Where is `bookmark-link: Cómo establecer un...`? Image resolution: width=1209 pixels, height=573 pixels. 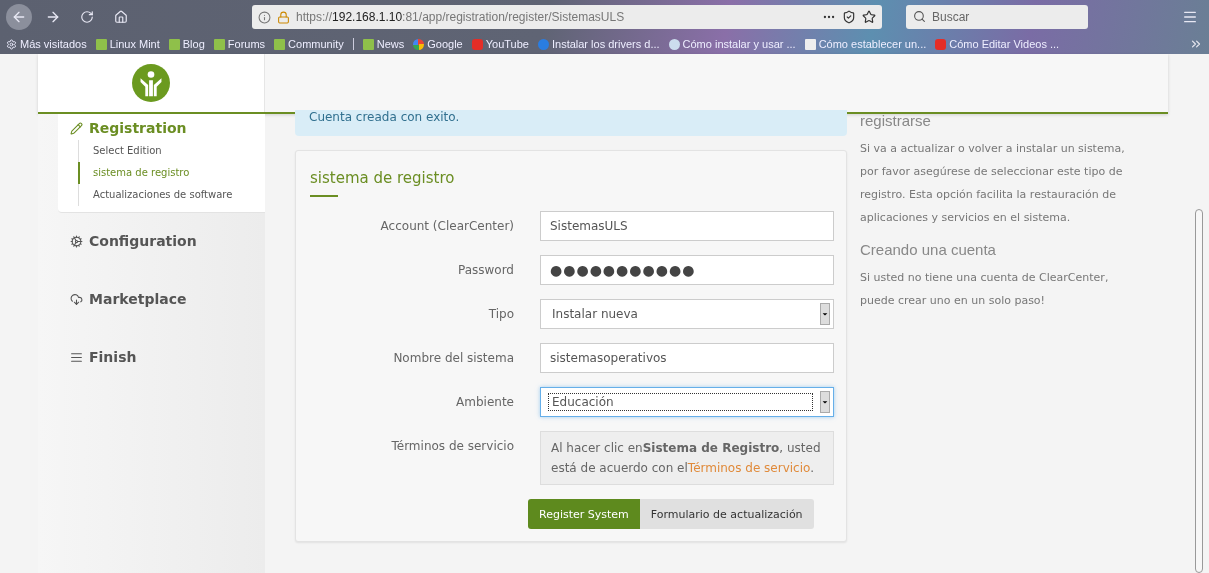
bookmark-link: Cómo establecer un... is located at coordinates (865, 44).